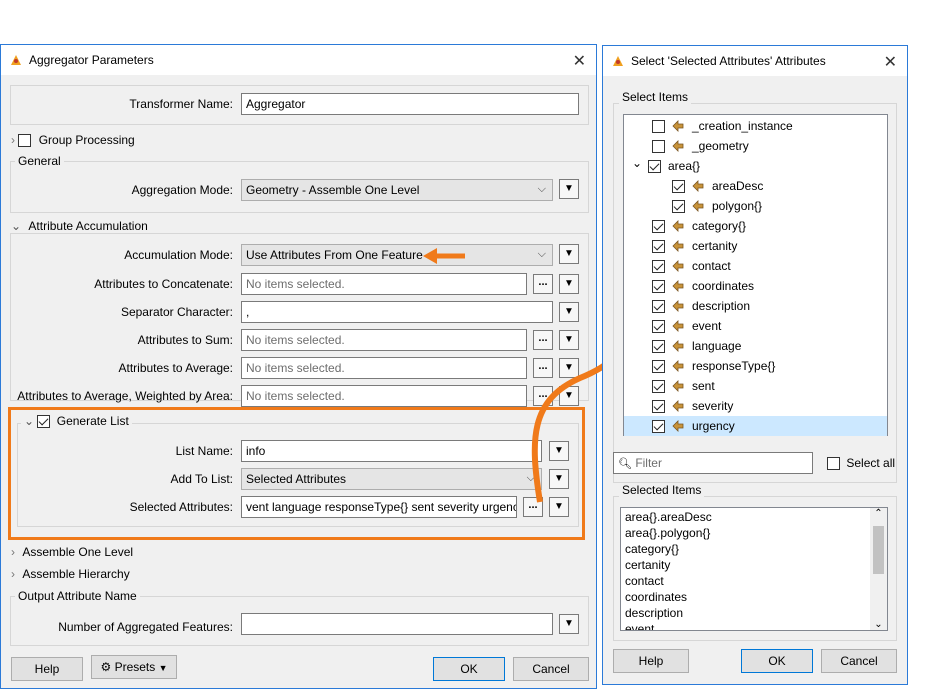 This screenshot has height=689, width=940. Describe the element at coordinates (755, 346) in the screenshot. I see `tree-item: language` at that location.